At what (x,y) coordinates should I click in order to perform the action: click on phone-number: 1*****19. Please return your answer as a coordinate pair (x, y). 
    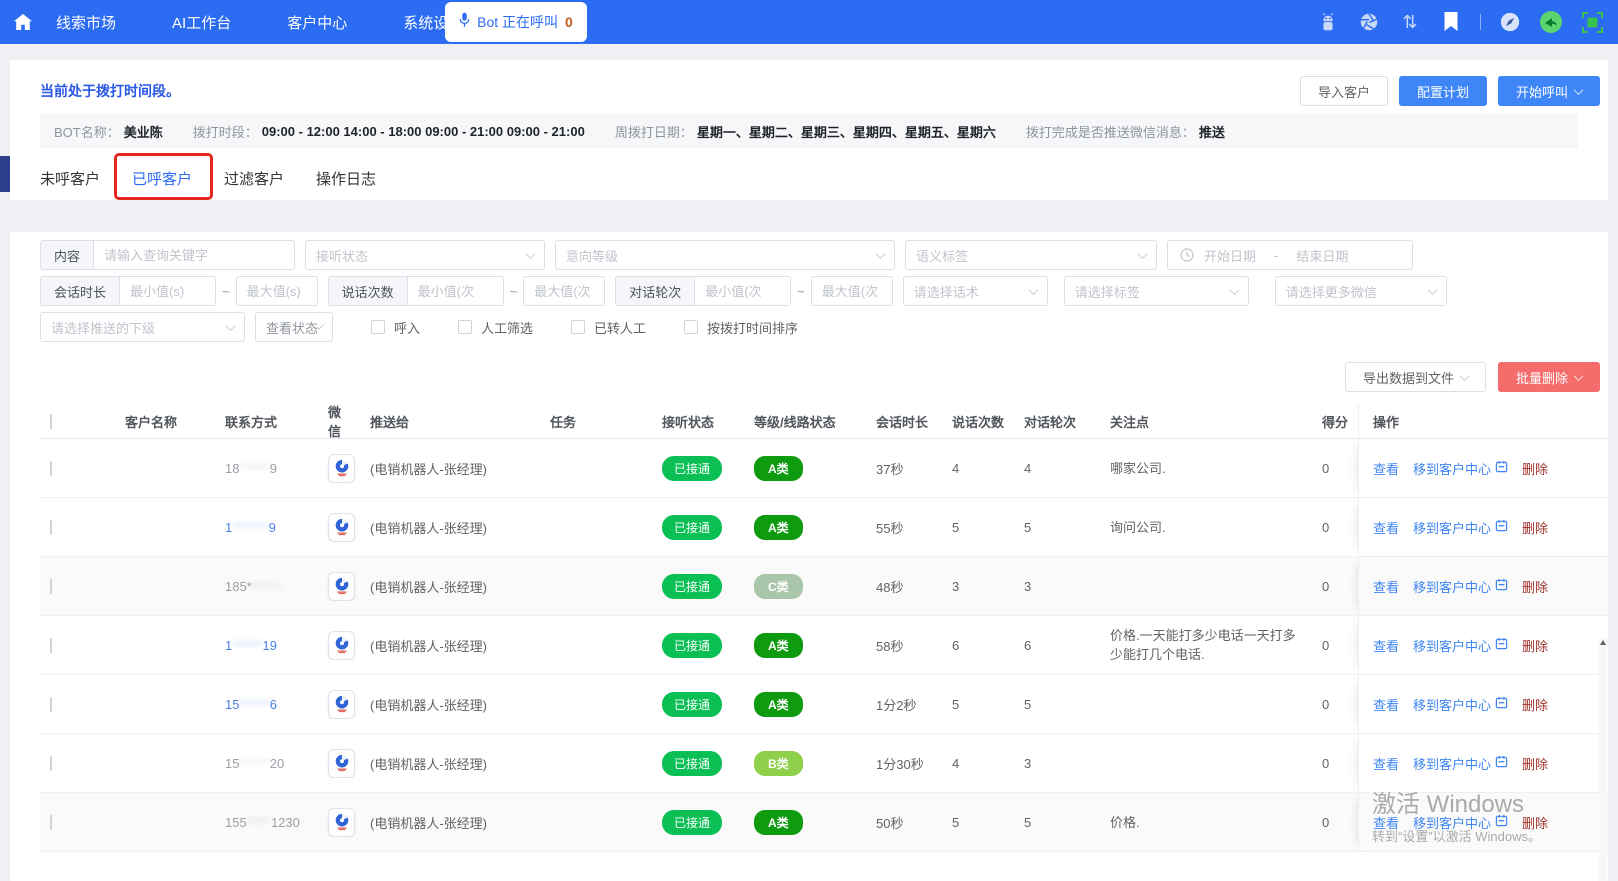
    Looking at the image, I should click on (251, 645).